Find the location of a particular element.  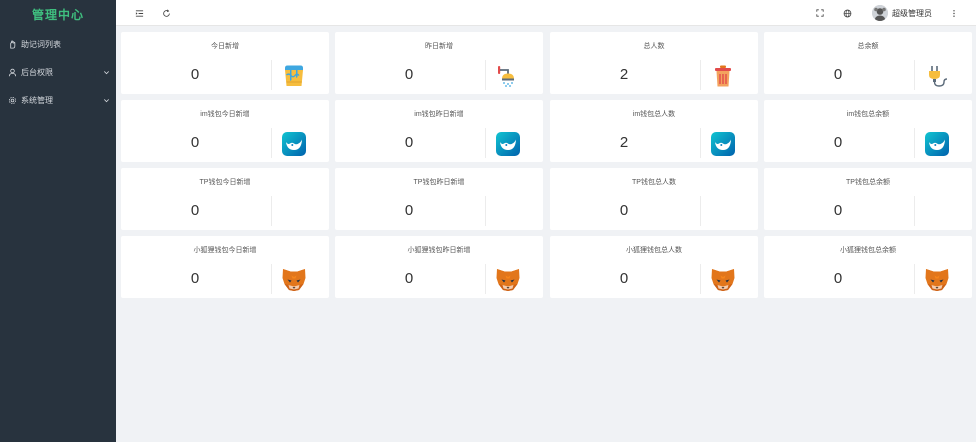

stat-card-title: im钱包总人数 is located at coordinates (654, 114).